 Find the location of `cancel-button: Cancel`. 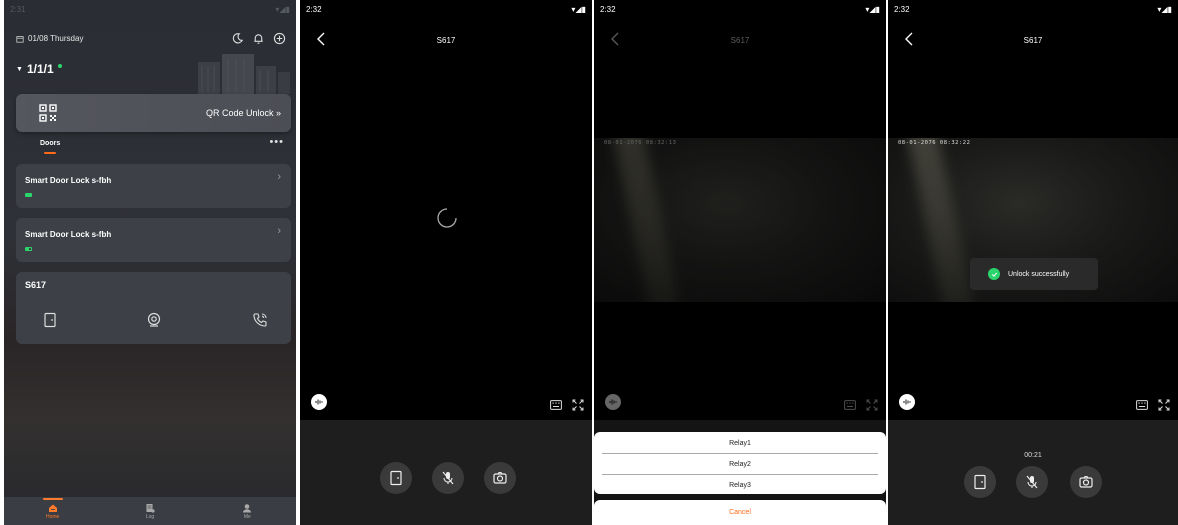

cancel-button: Cancel is located at coordinates (740, 512).